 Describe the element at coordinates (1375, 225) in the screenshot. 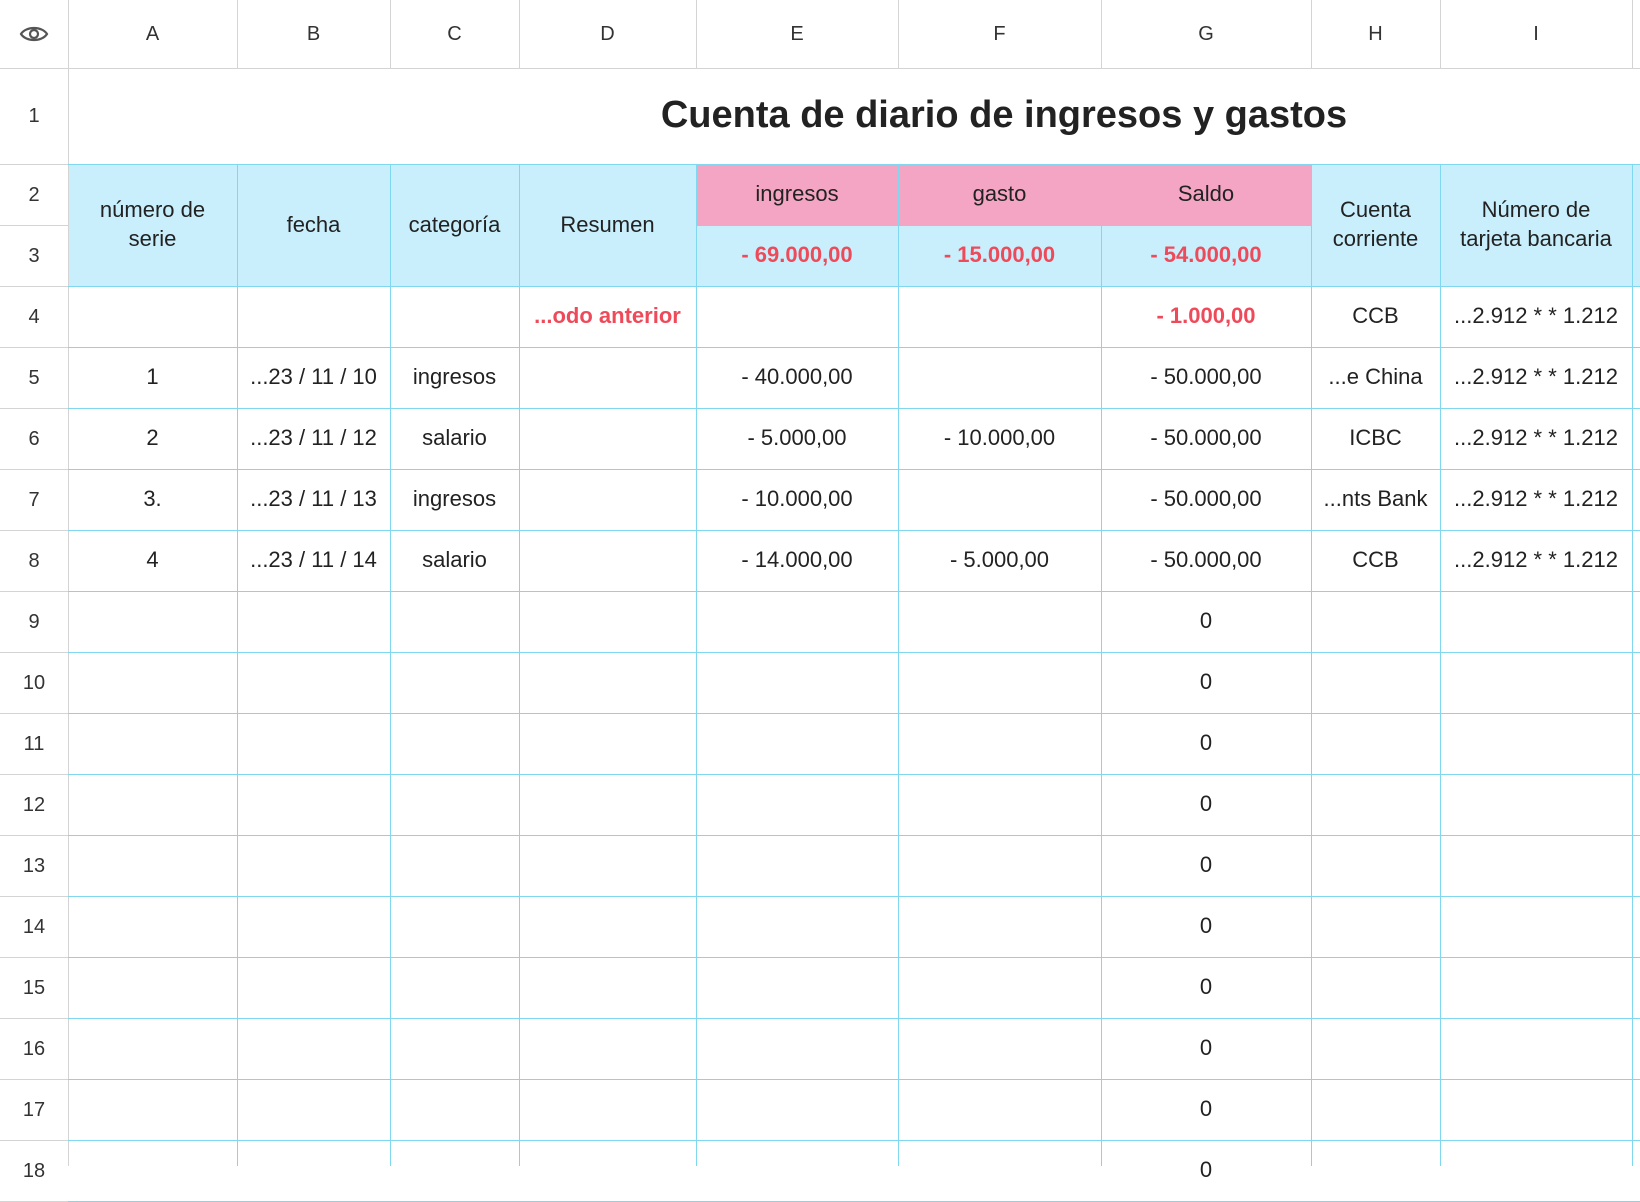

I see `header-checking-account: Cuenta corriente` at that location.